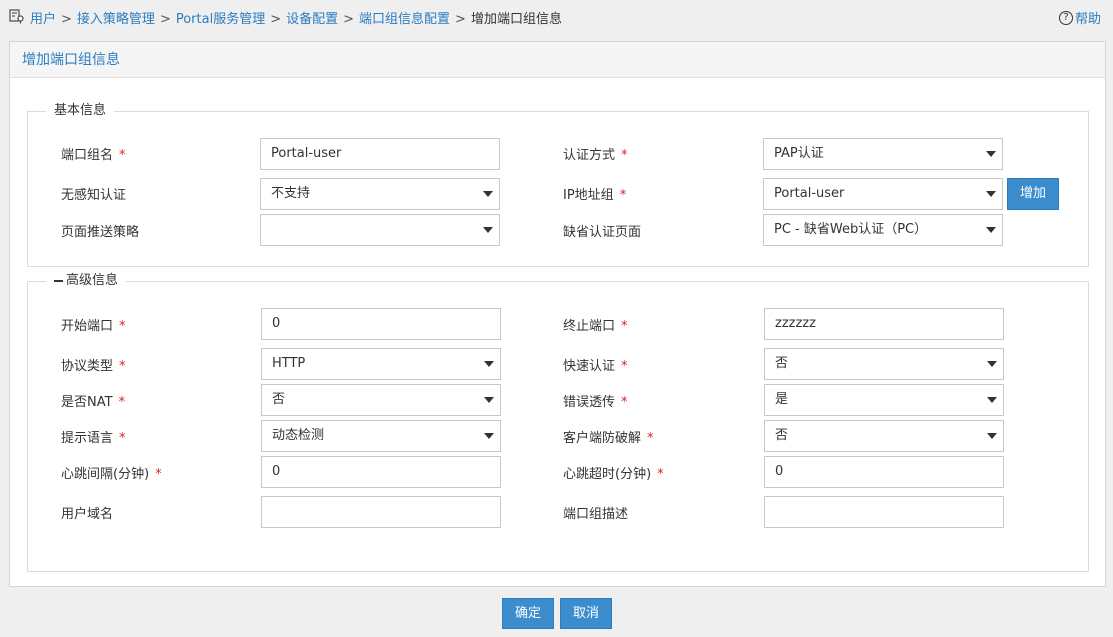  What do you see at coordinates (93, 402) in the screenshot?
I see `nat-label: 是否NAT *` at bounding box center [93, 402].